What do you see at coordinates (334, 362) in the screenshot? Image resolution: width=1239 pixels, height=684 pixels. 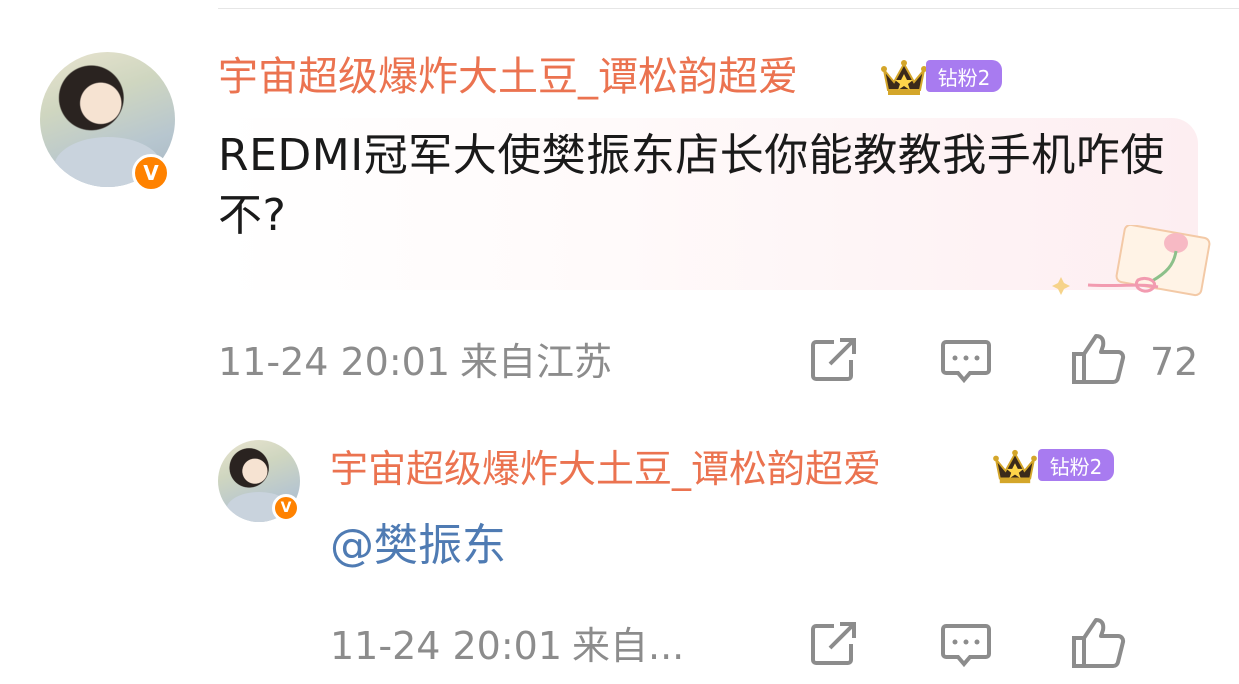 I see `comment-date: 11-24 20:01` at bounding box center [334, 362].